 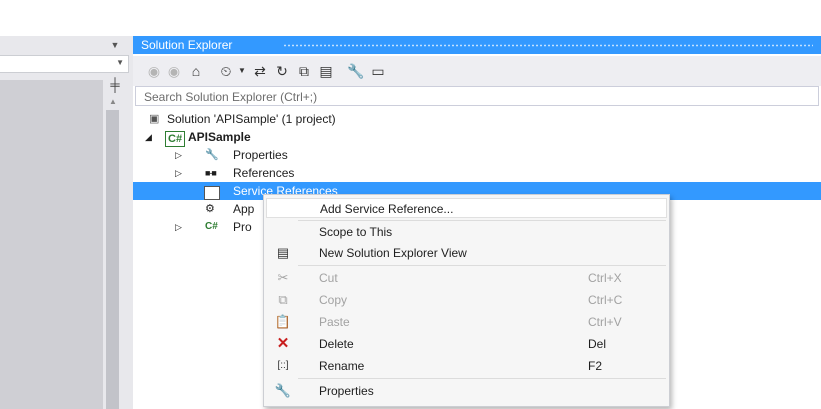 I want to click on menu-item-label: Cut, so click(x=328, y=278).